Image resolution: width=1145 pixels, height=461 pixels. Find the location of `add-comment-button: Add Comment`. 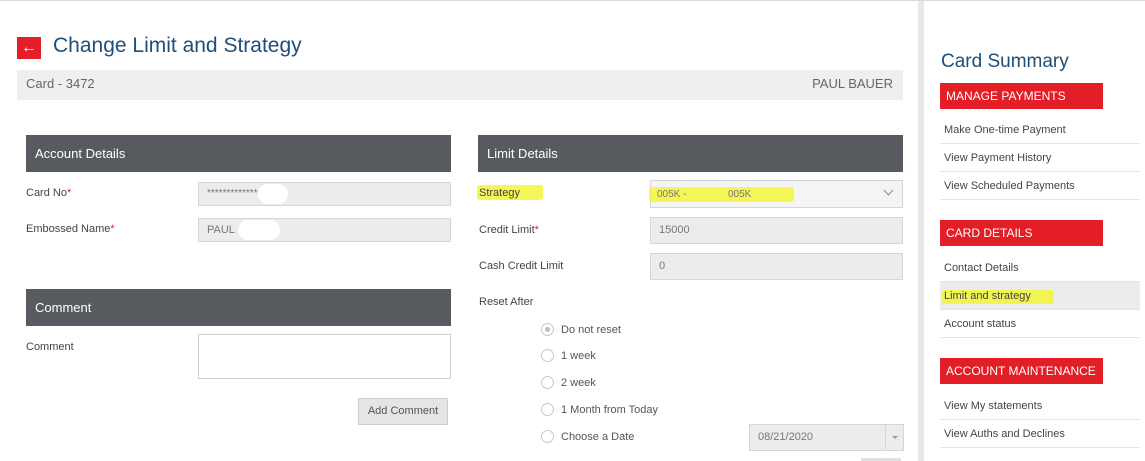

add-comment-button: Add Comment is located at coordinates (403, 411).